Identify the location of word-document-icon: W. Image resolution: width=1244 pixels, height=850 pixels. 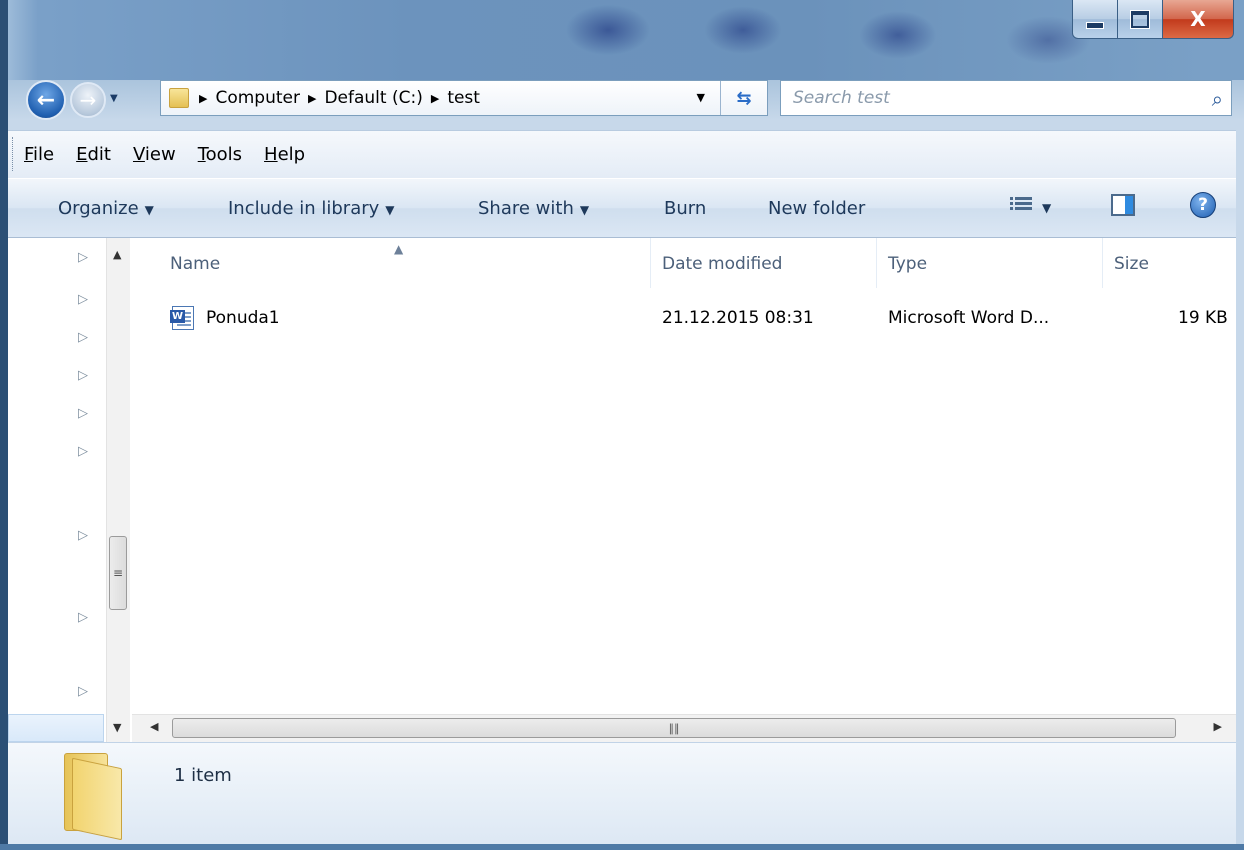
(182, 318).